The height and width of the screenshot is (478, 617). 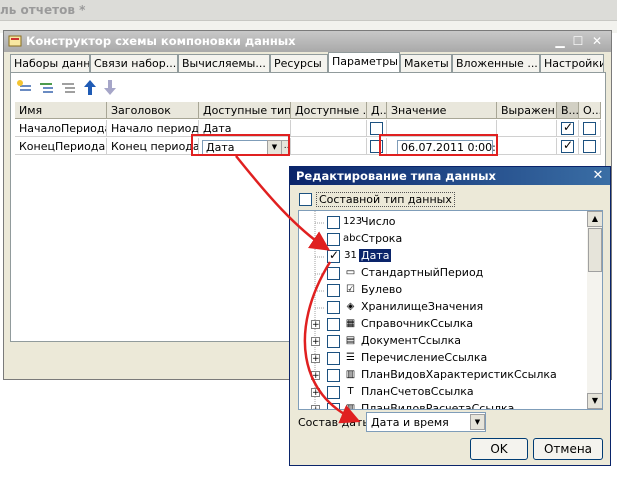 What do you see at coordinates (305, 199) in the screenshot?
I see `composite-type-checkbox` at bounding box center [305, 199].